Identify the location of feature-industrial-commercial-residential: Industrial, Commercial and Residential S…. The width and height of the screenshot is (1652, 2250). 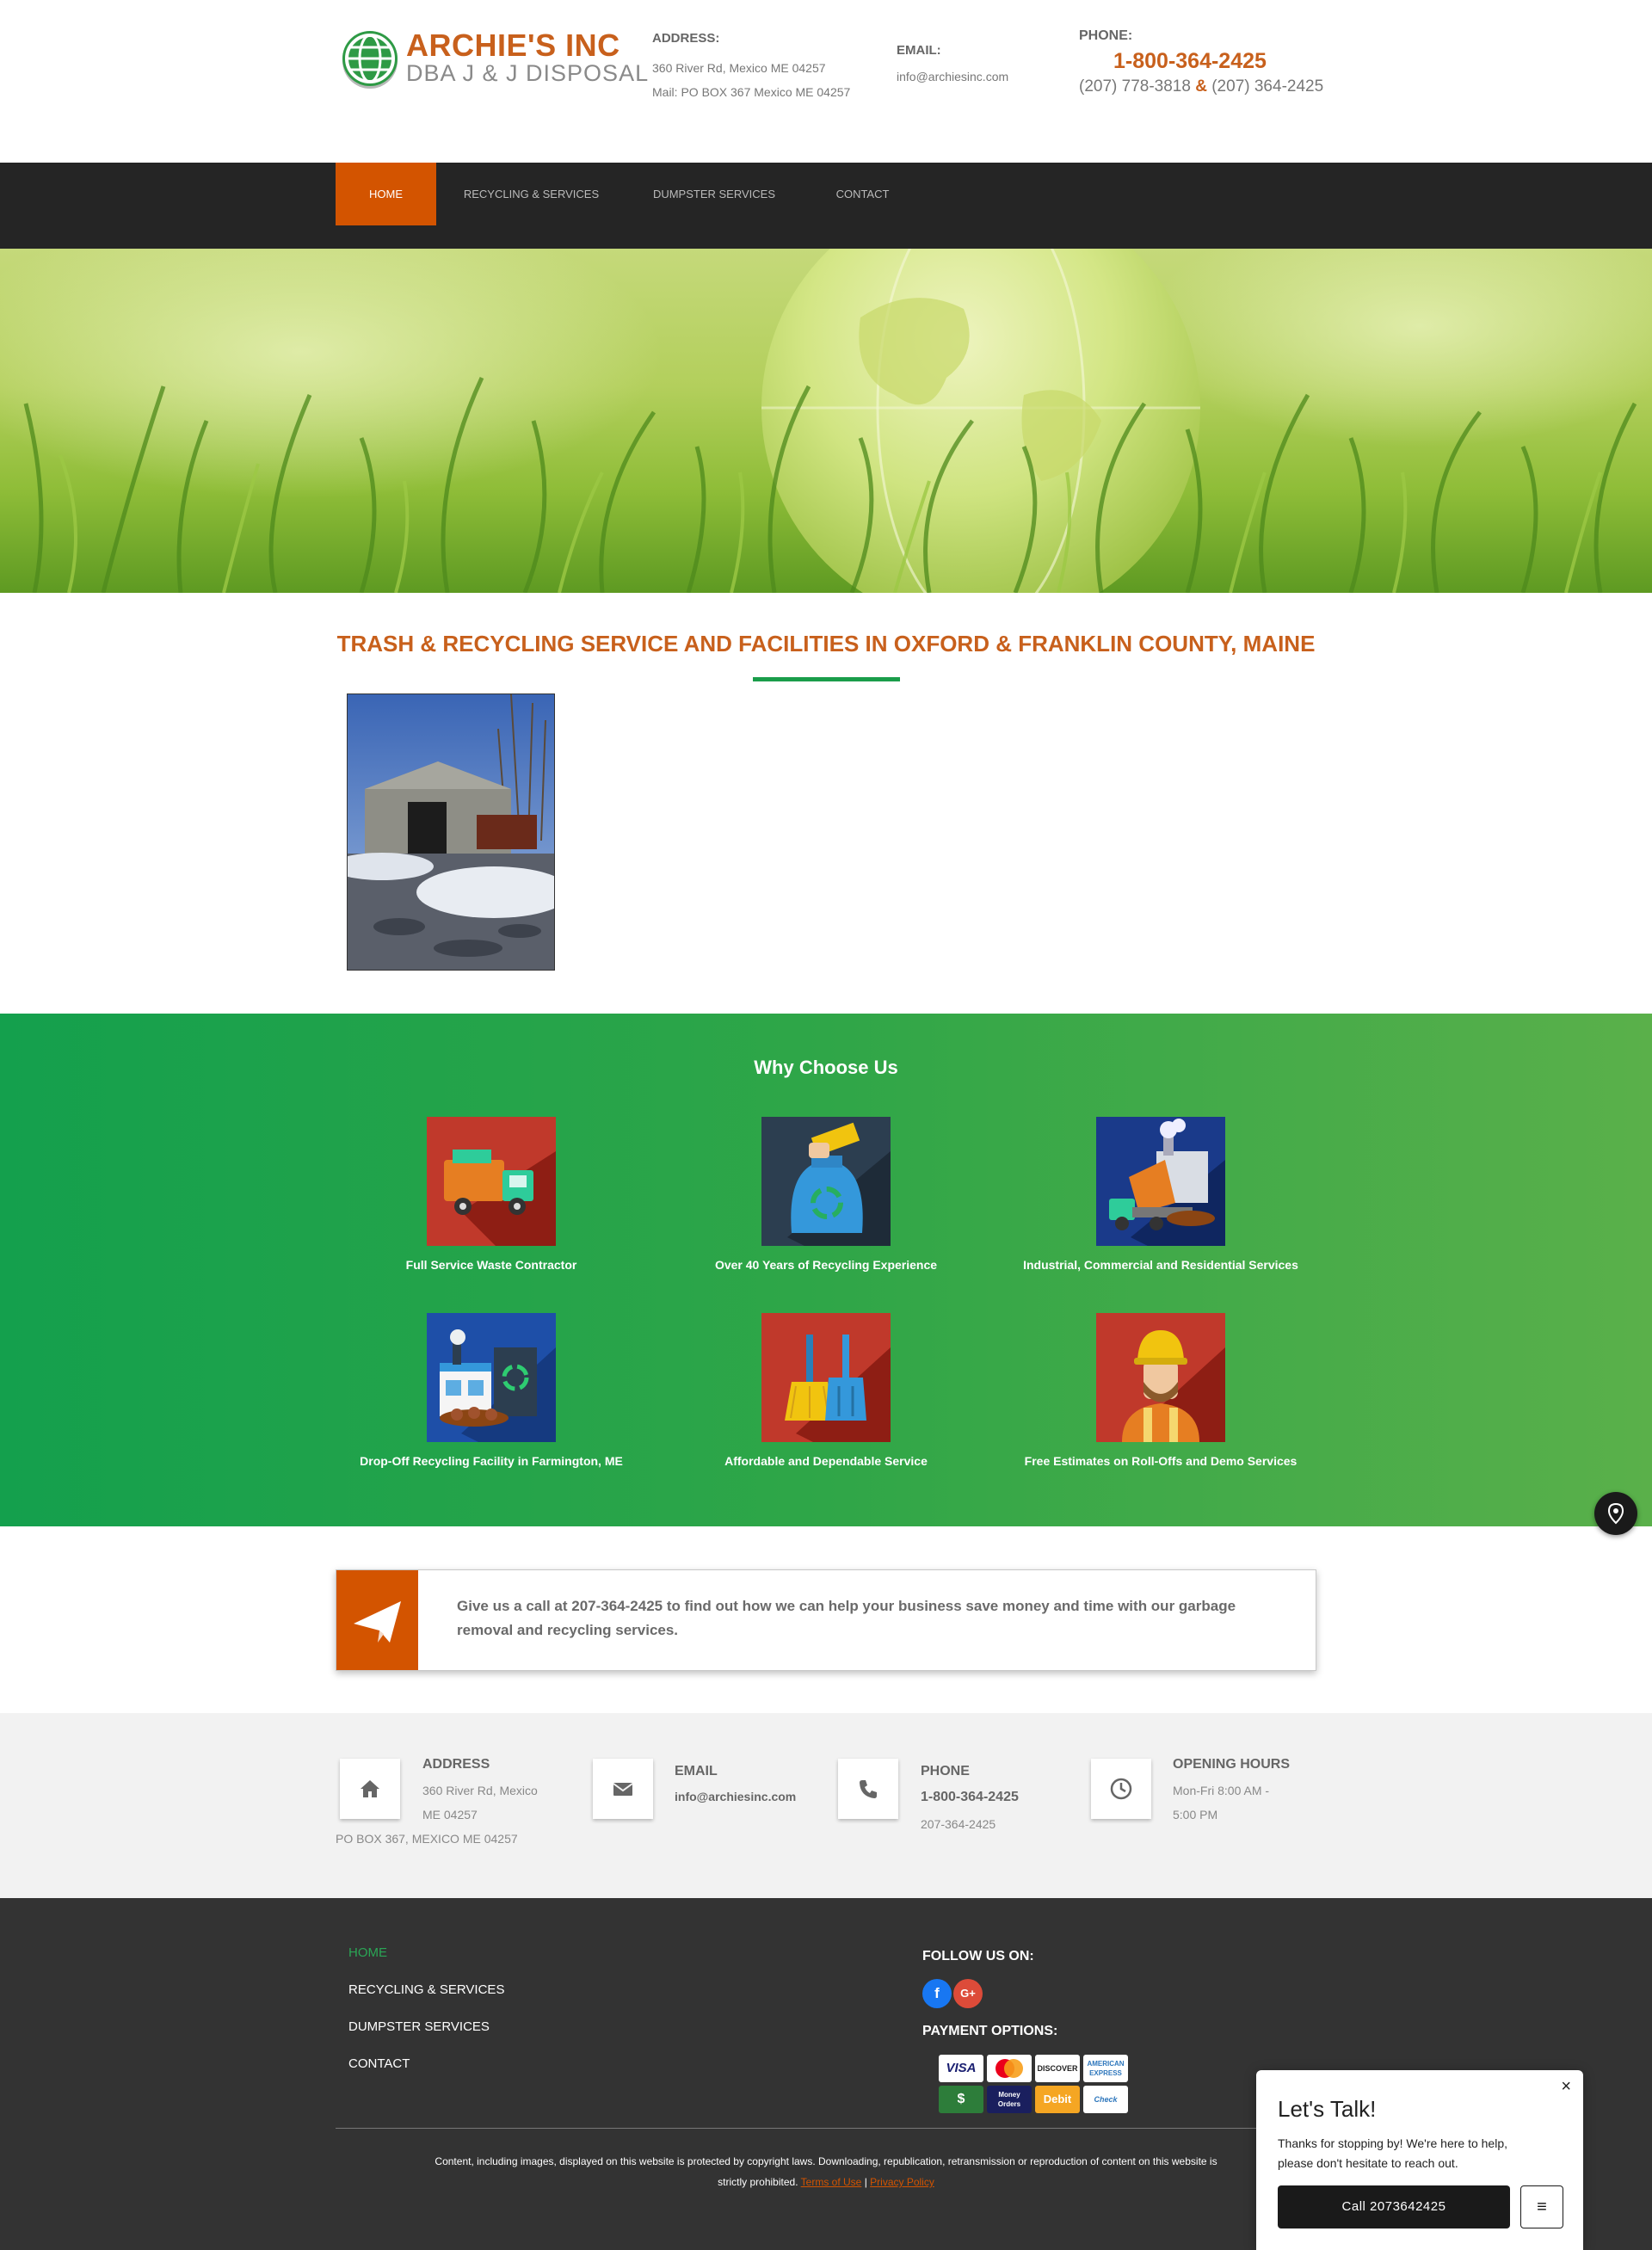
(1161, 1194).